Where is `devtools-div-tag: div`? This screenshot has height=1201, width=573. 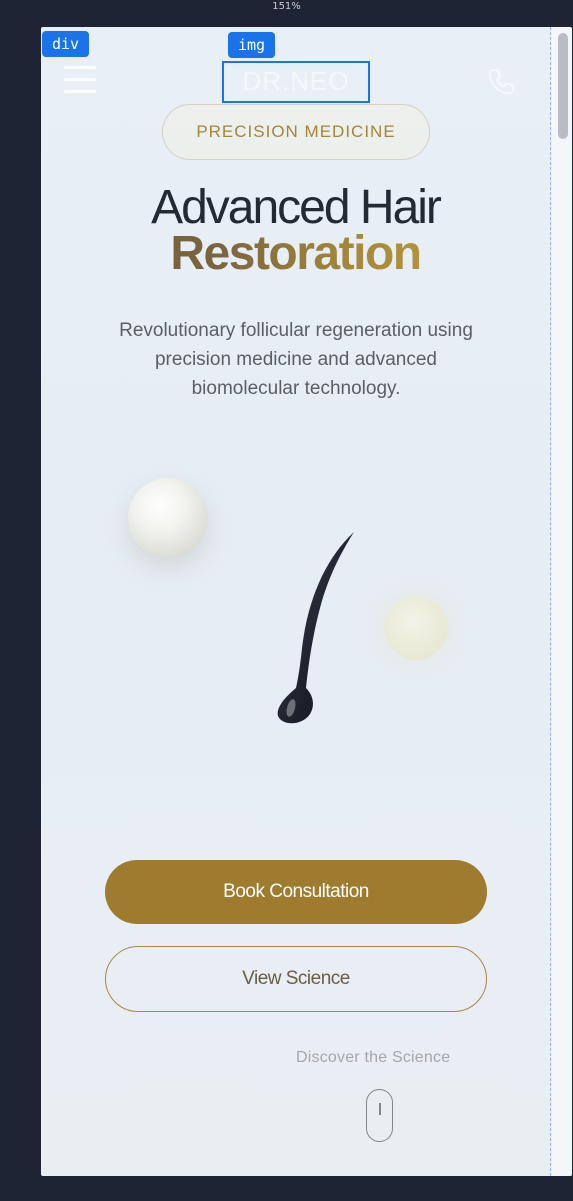
devtools-div-tag: div is located at coordinates (66, 44).